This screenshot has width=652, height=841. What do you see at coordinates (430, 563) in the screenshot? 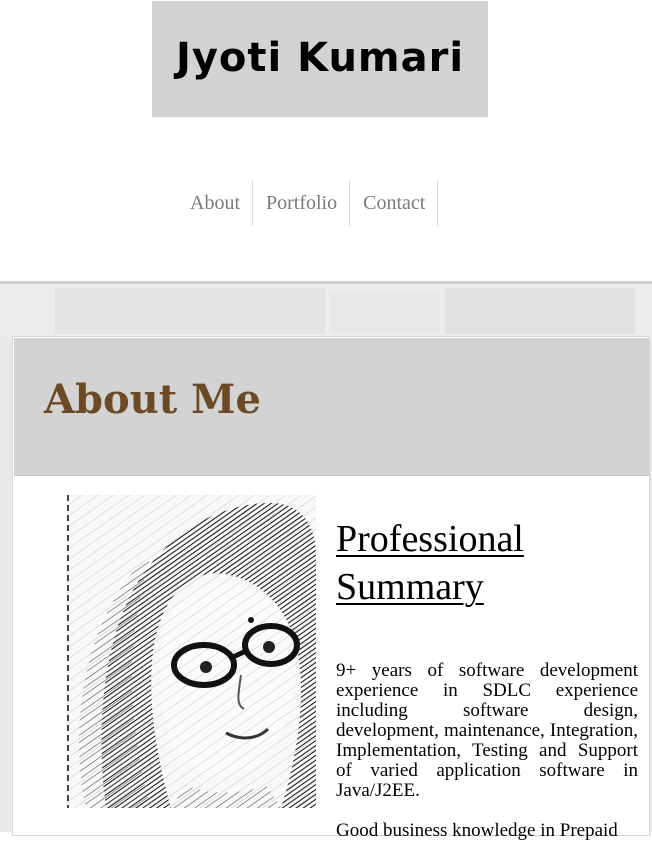
I see `professional-summary-heading: Professional Summary` at bounding box center [430, 563].